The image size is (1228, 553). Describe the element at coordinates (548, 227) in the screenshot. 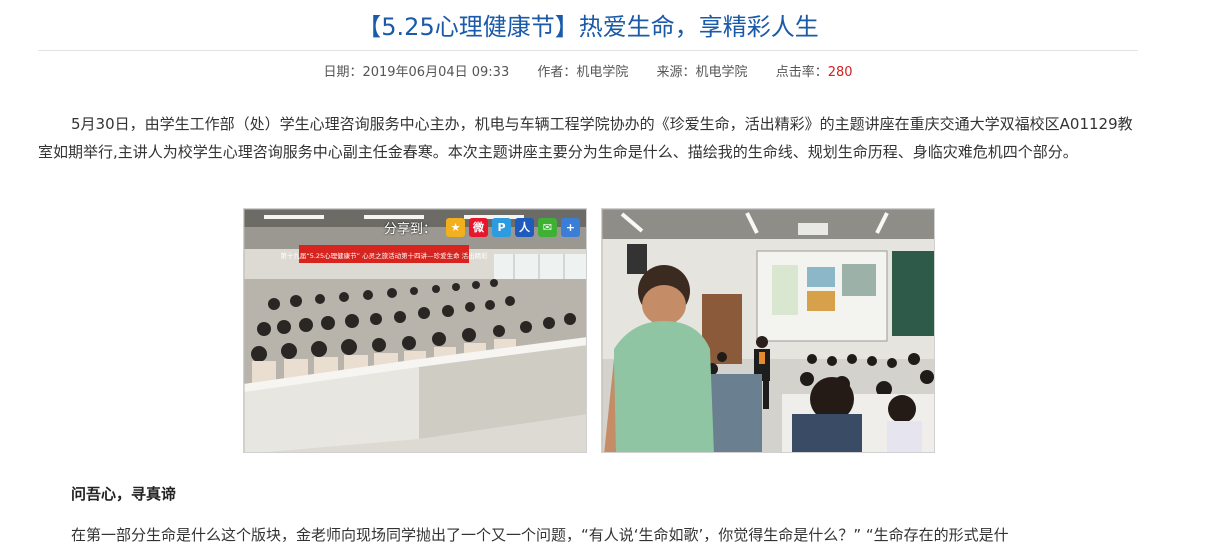

I see `share-wechat-button: ✉` at that location.